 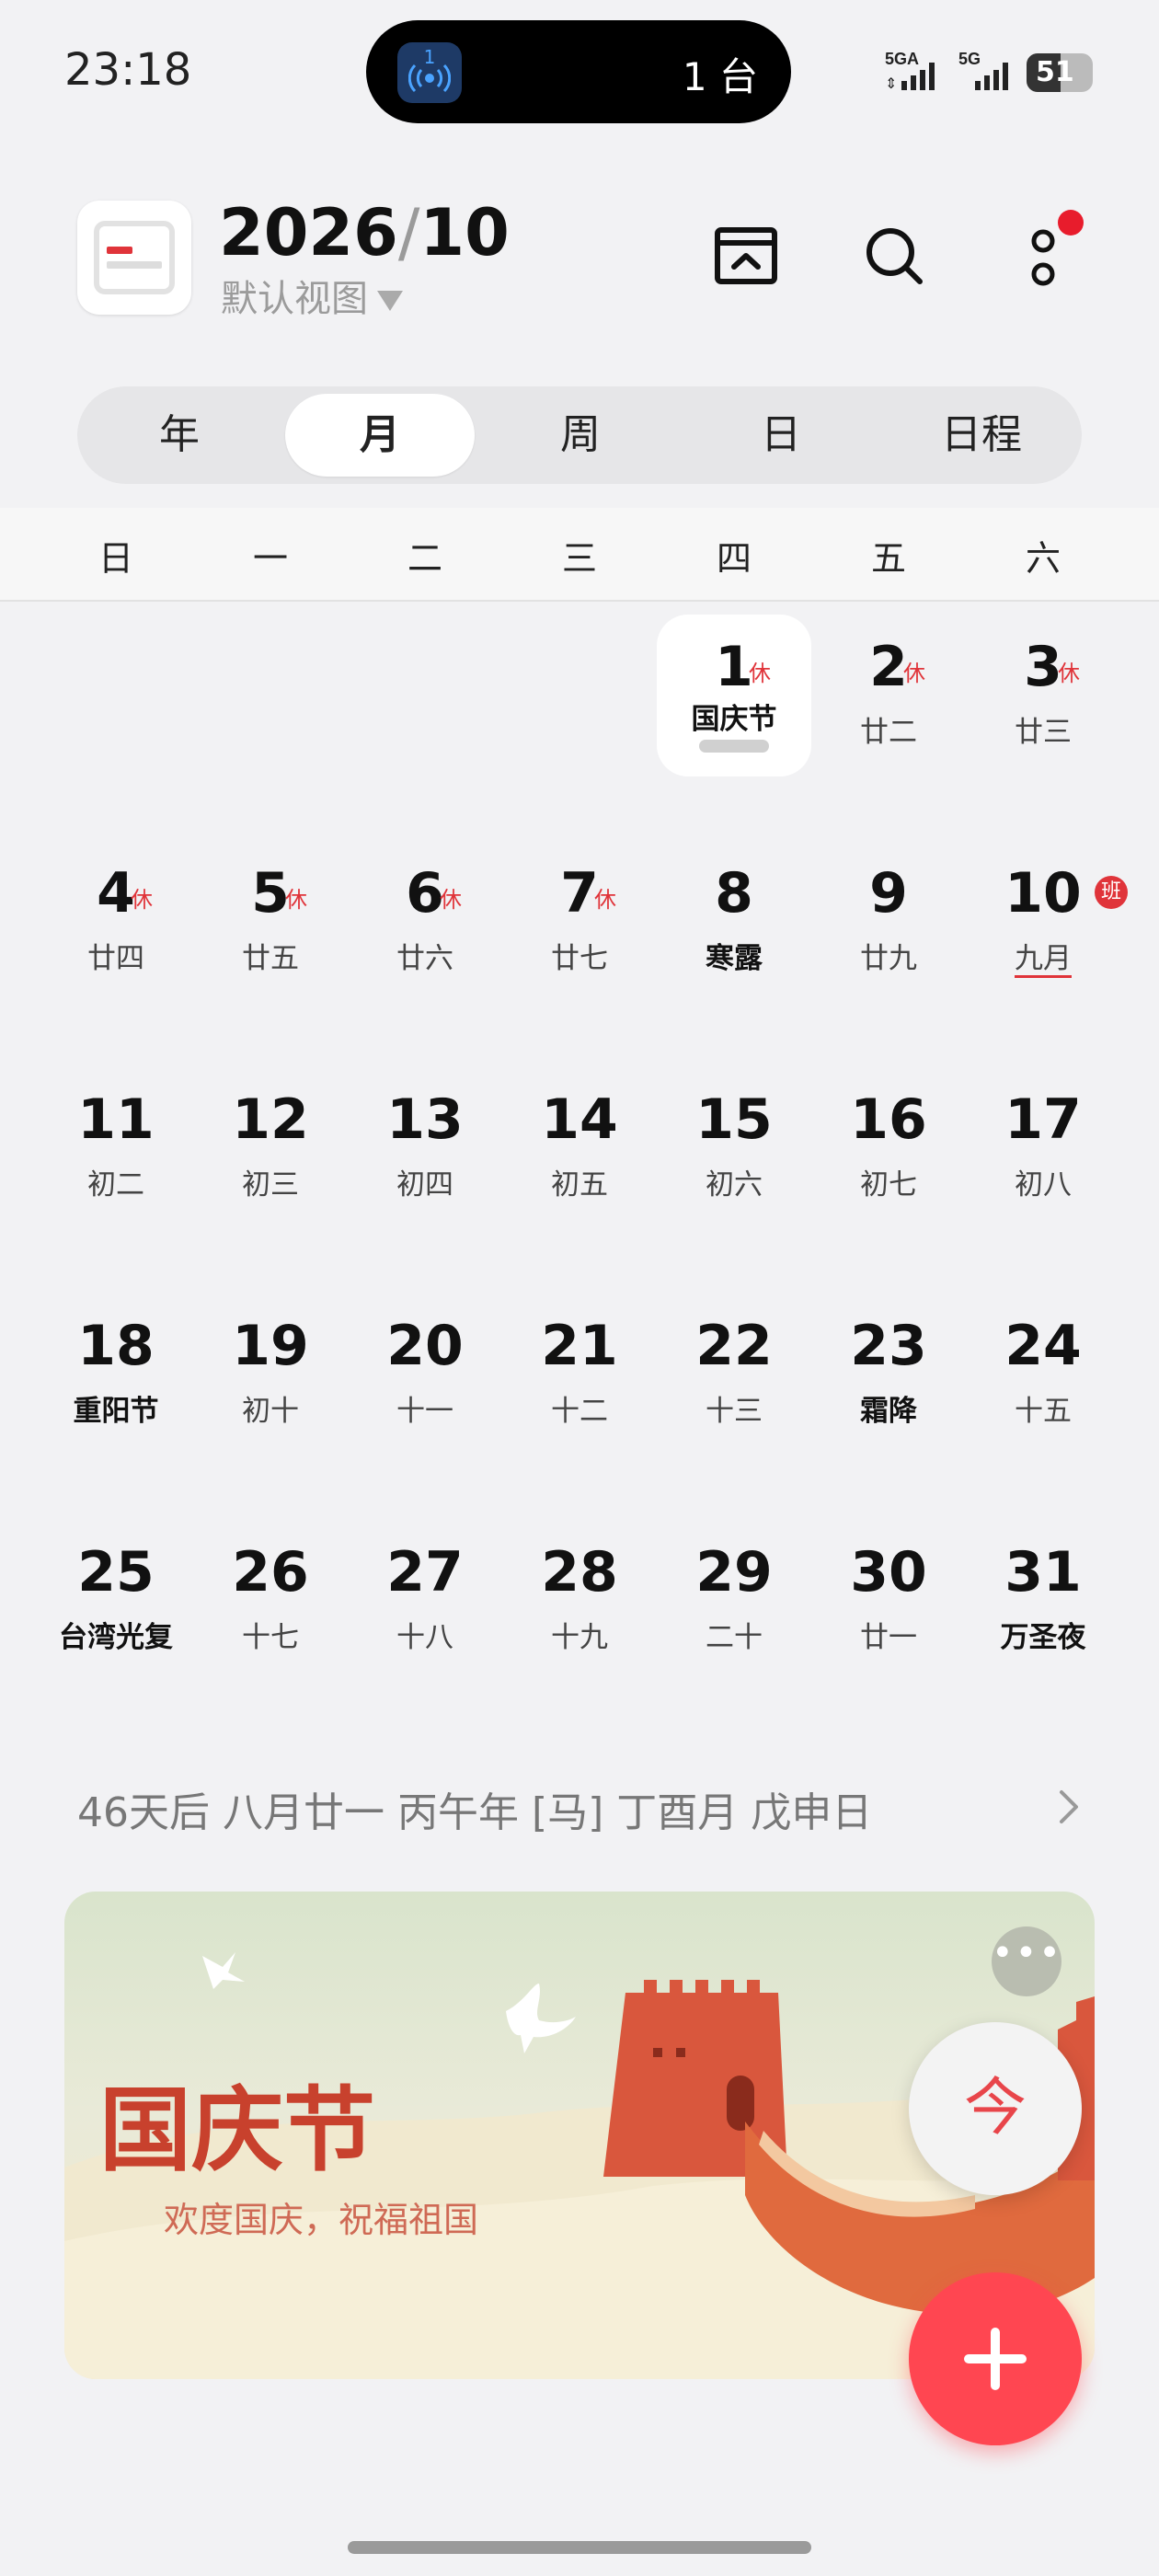 I want to click on tab-week: 周, so click(x=580, y=435).